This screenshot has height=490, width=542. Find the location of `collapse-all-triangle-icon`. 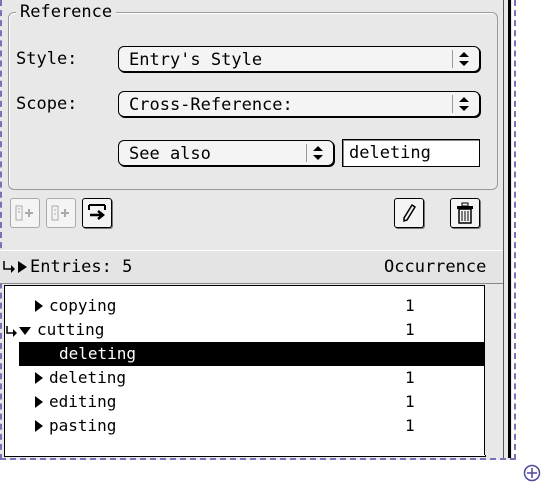

collapse-all-triangle-icon is located at coordinates (22, 267).